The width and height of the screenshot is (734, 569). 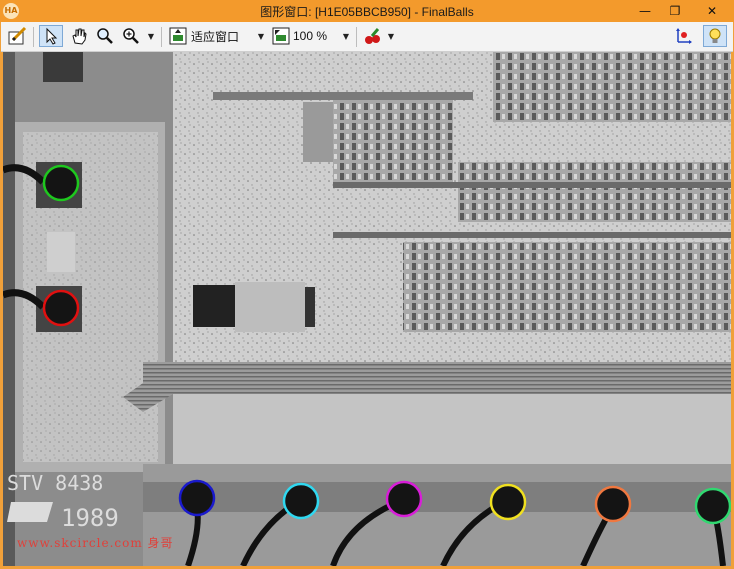 What do you see at coordinates (391, 36) in the screenshot?
I see `color-dropdown-arrow: ▼` at bounding box center [391, 36].